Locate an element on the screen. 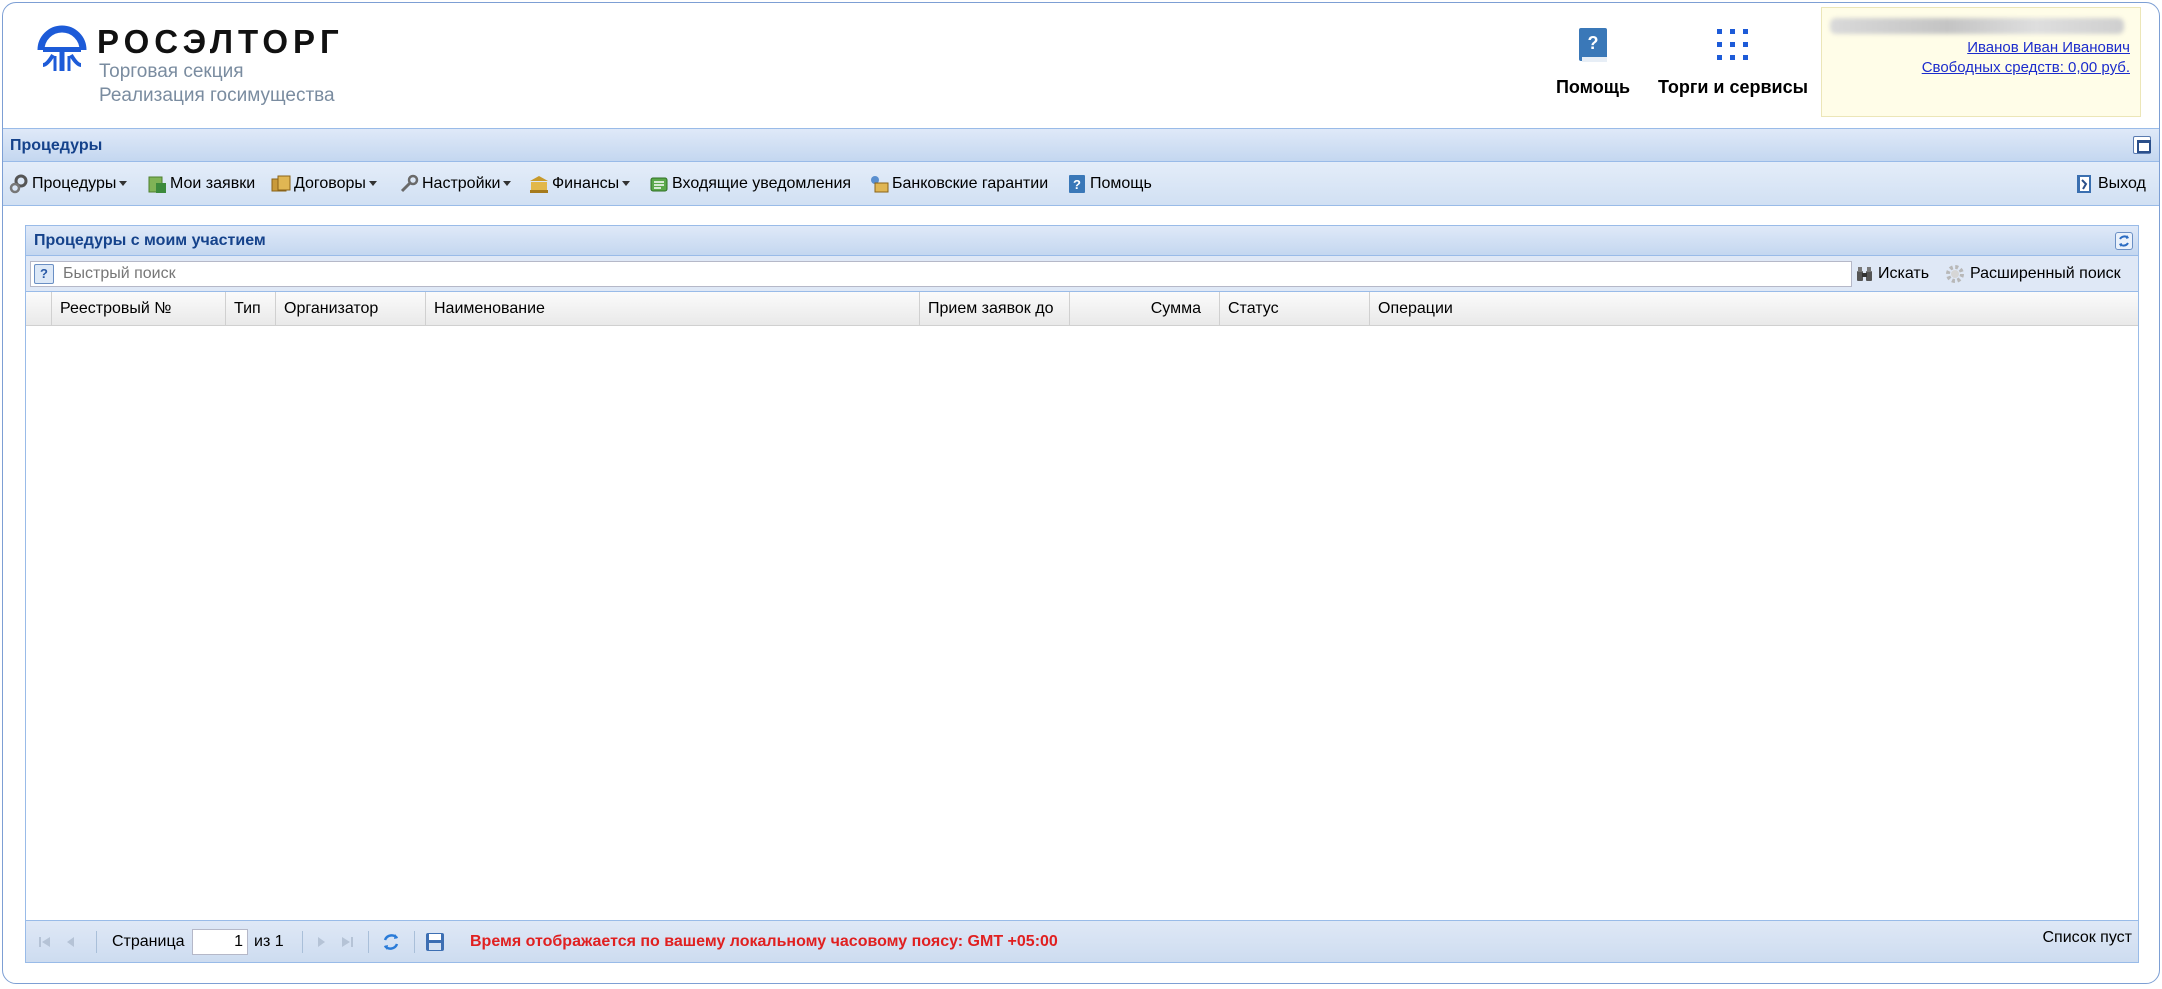 This screenshot has width=2162, height=989. column-checkbox is located at coordinates (39, 309).